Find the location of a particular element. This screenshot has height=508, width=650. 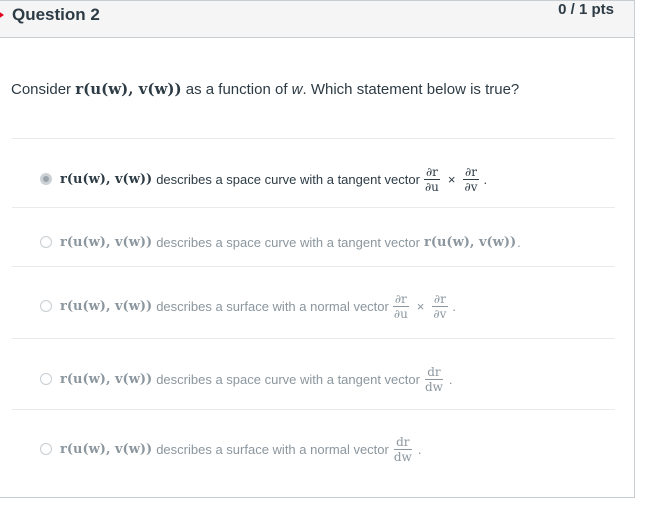

question-variable: w is located at coordinates (297, 89).